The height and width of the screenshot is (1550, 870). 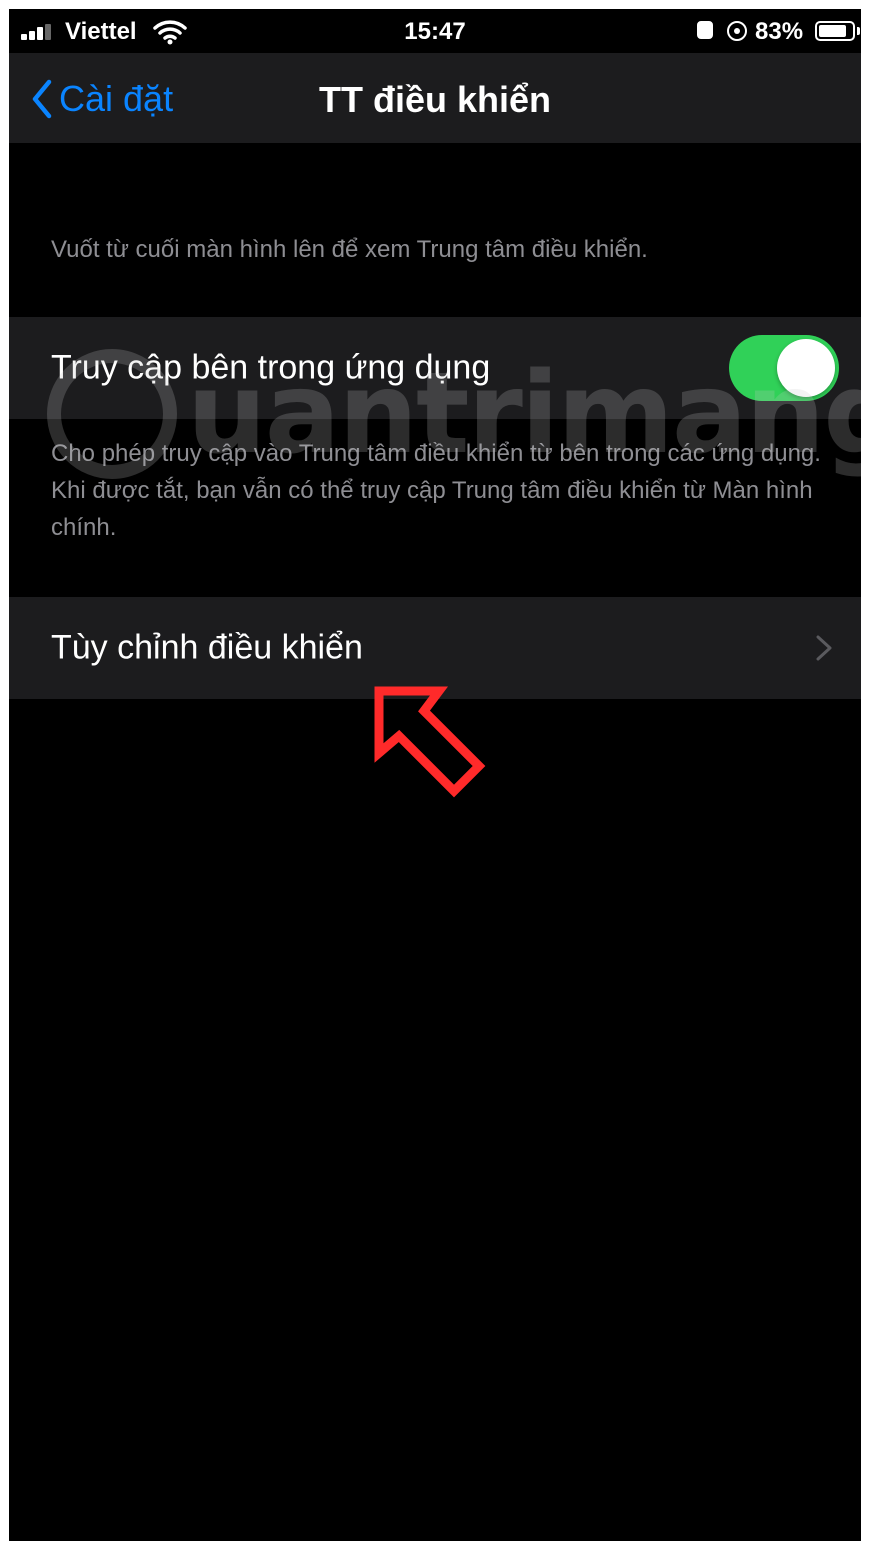 I want to click on battery-level, so click(x=832, y=31).